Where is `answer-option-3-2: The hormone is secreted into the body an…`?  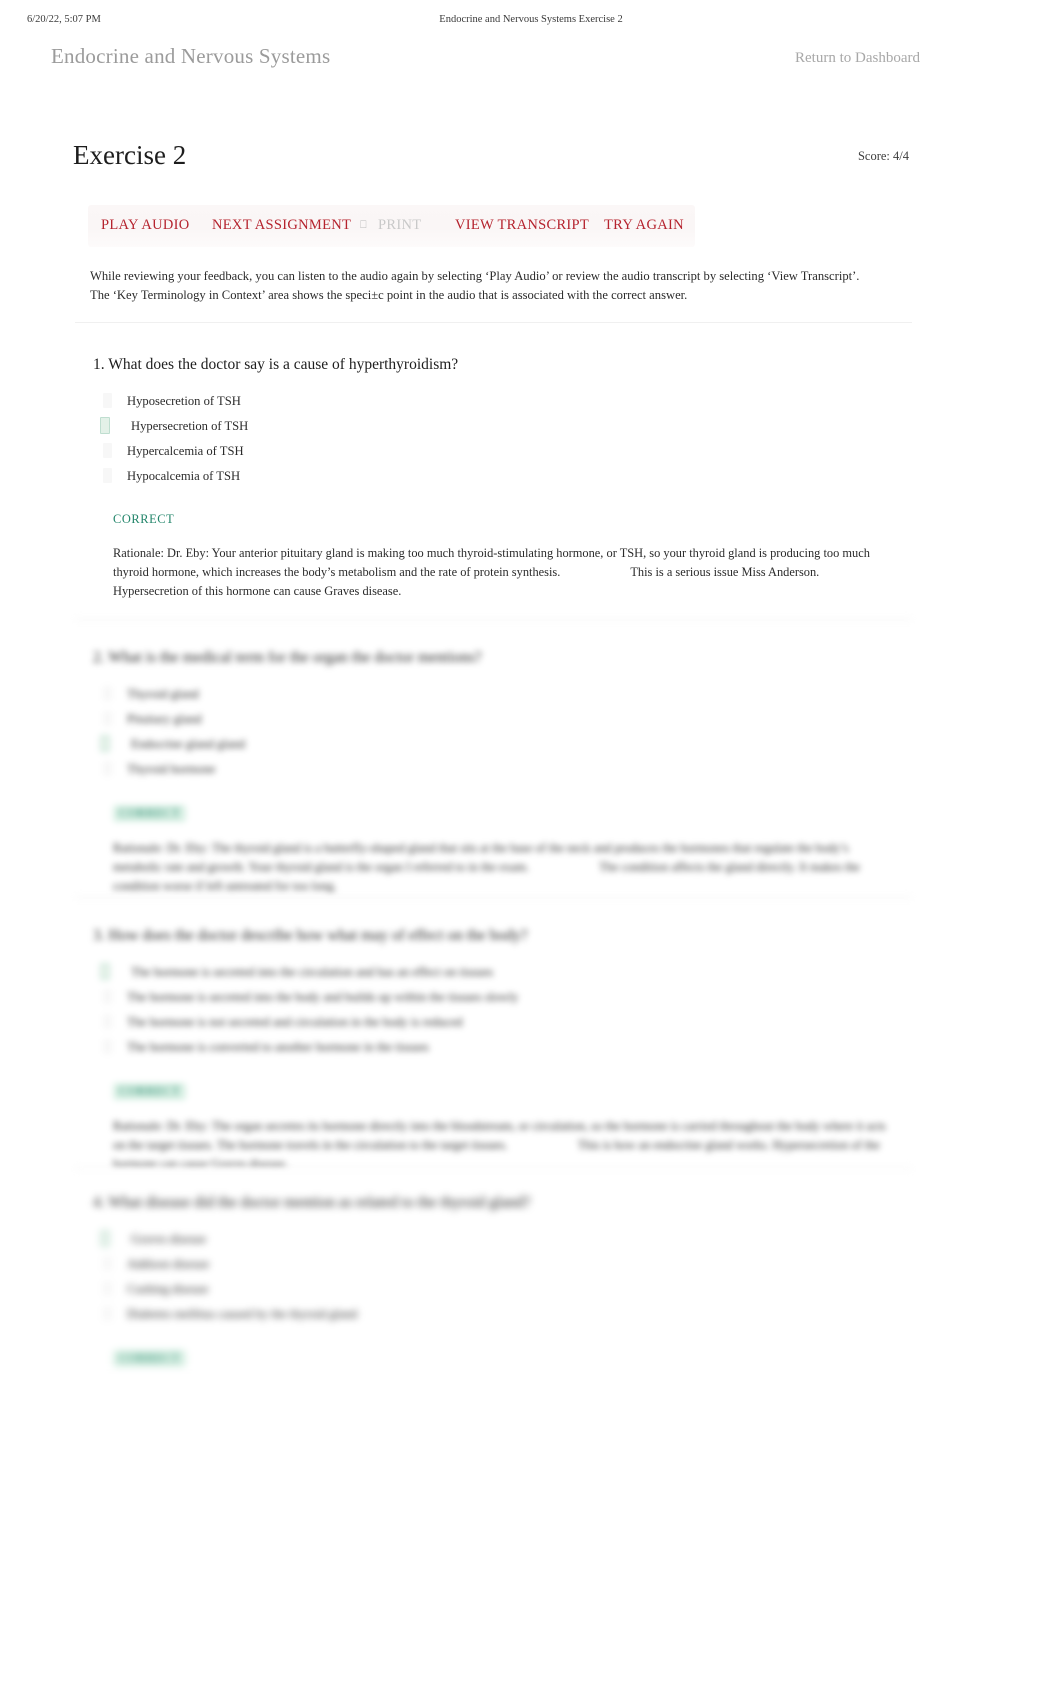
answer-option-3-2: The hormone is secreted into the body an… is located at coordinates (499, 997).